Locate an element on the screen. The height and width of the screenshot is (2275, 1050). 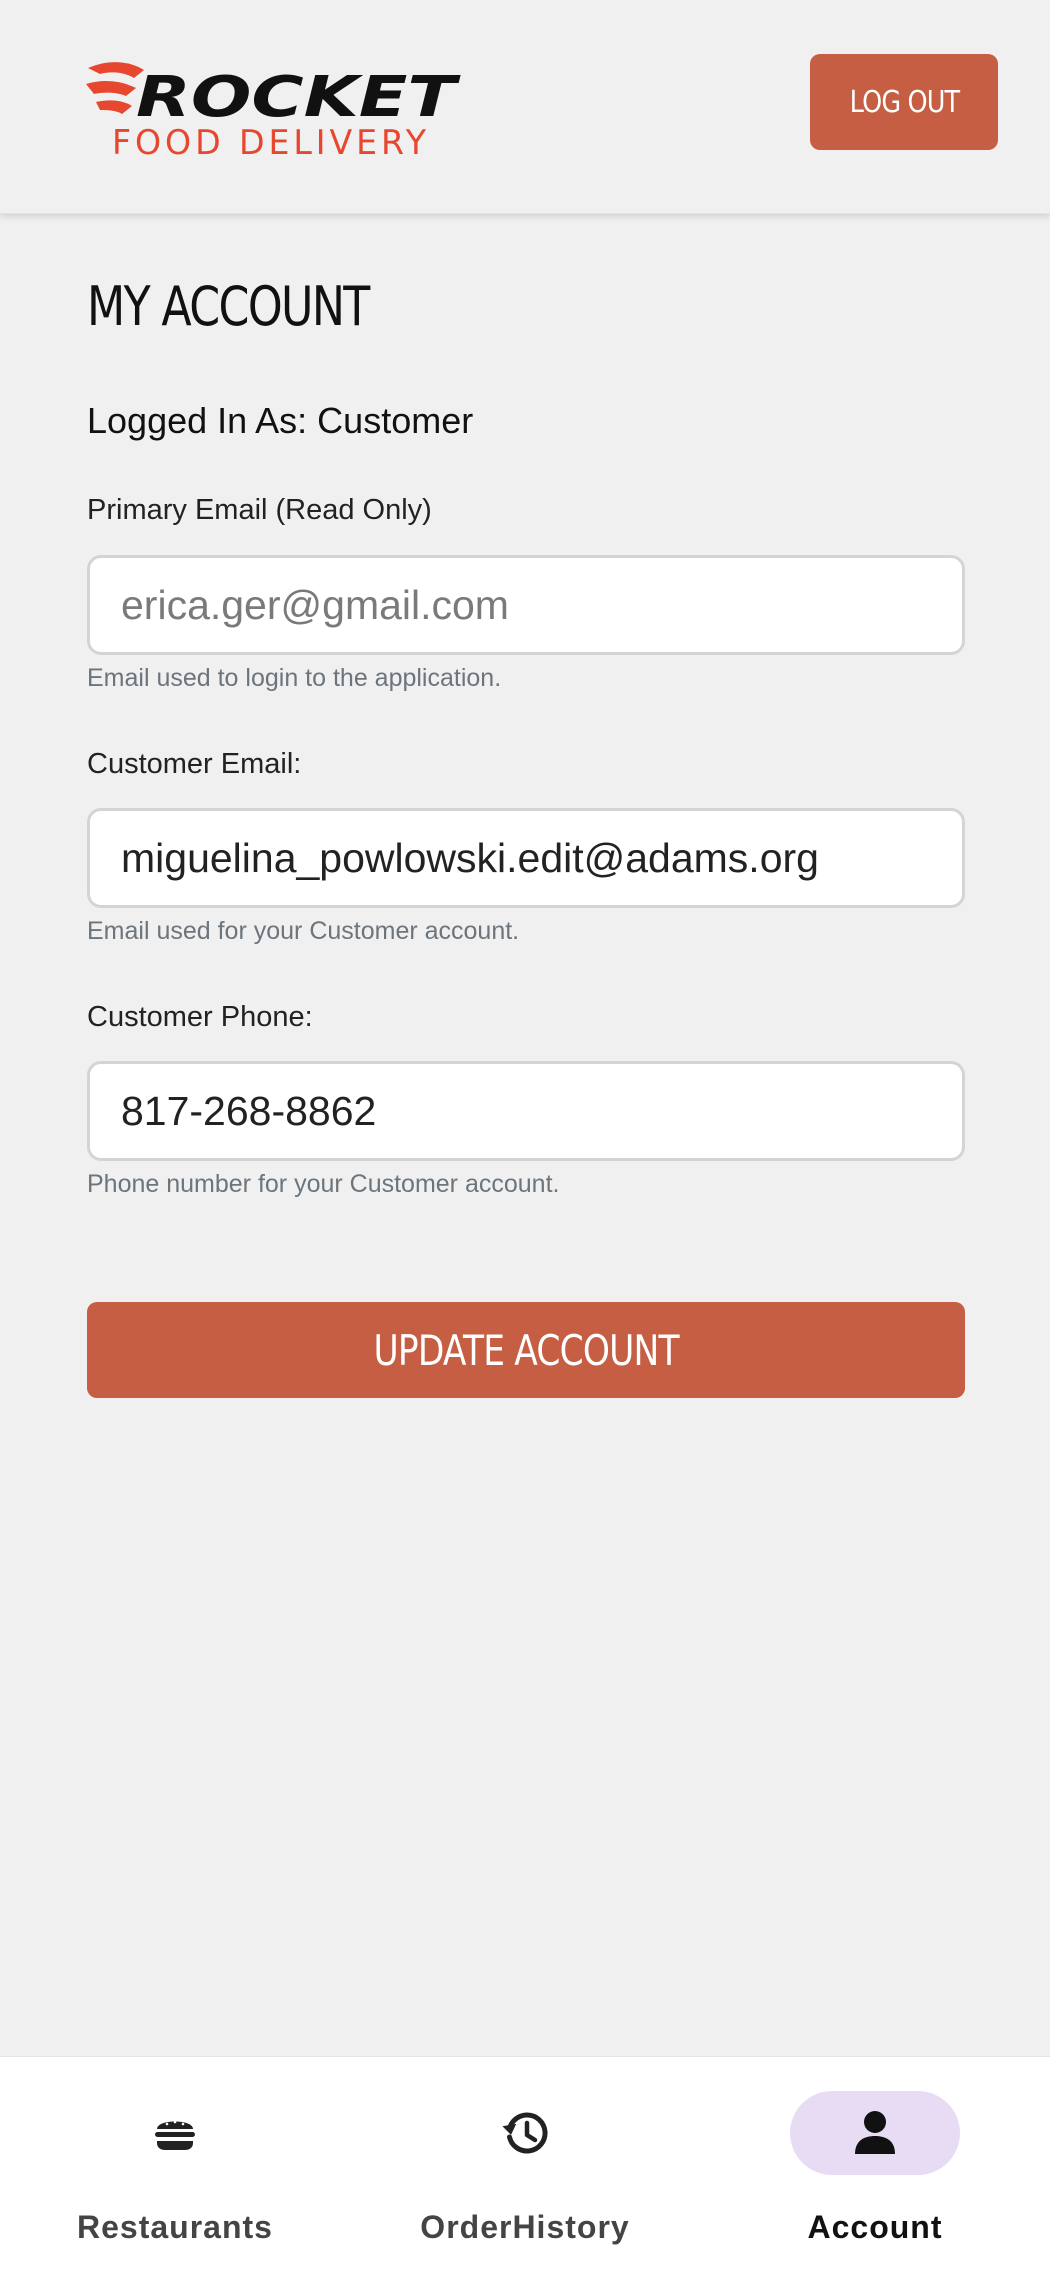
tab-account-icon-wrap is located at coordinates (875, 2133).